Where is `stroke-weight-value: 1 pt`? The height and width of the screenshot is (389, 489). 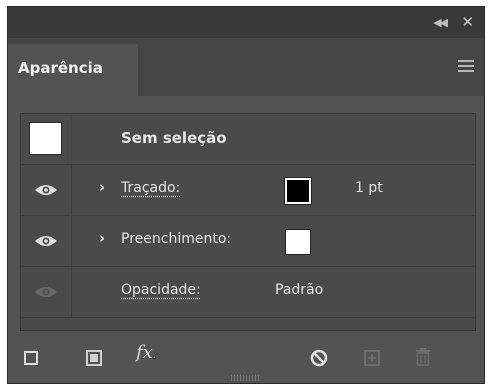
stroke-weight-value: 1 pt is located at coordinates (369, 188).